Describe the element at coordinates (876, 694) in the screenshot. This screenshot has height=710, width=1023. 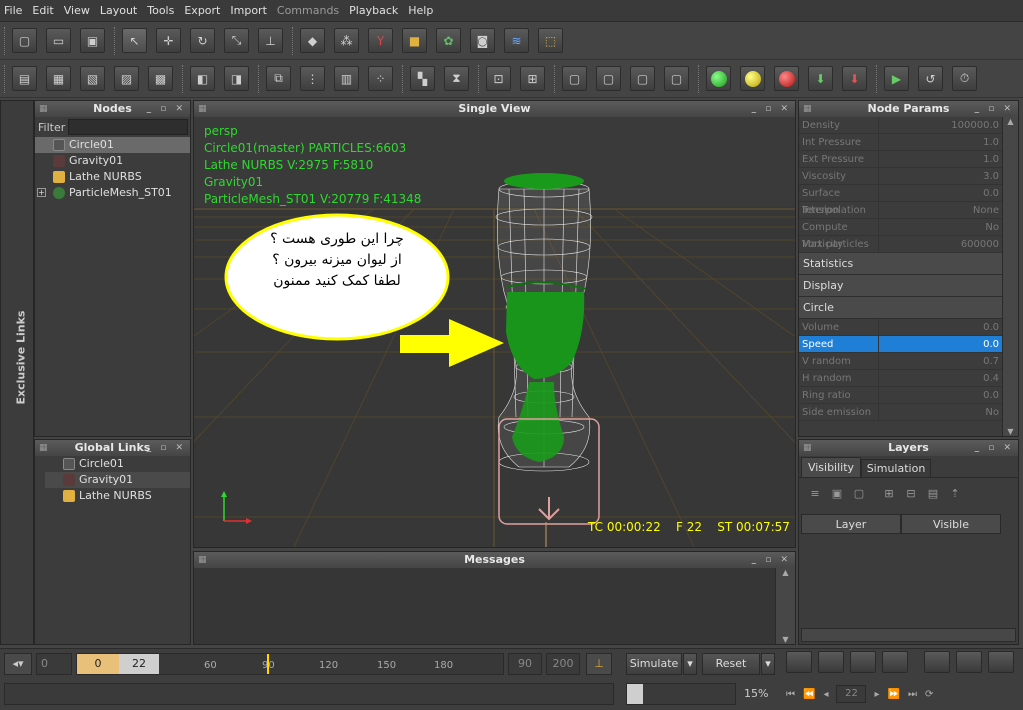
I see `play-icon: ▸` at that location.